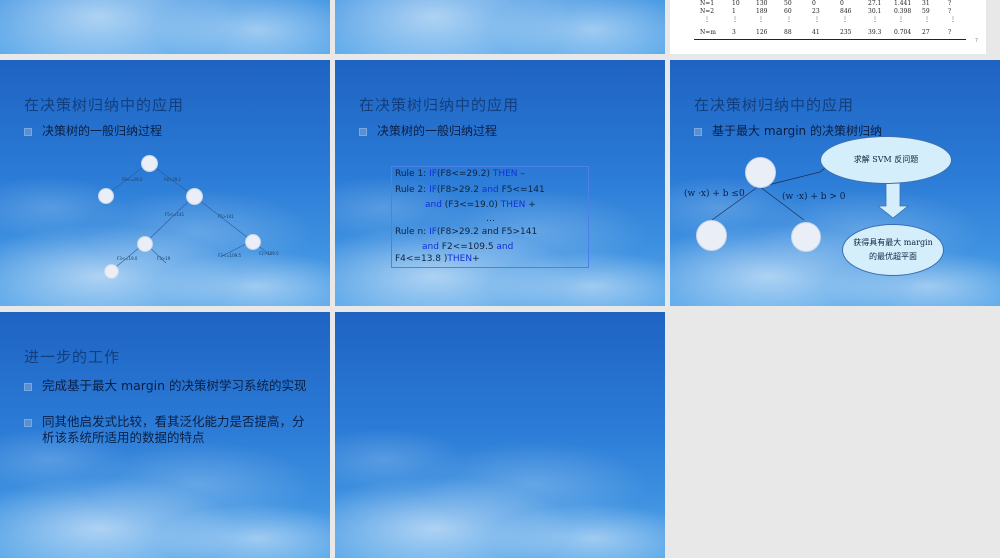  Describe the element at coordinates (169, 430) in the screenshot. I see `bullet-item: 同其他启发式比较，看其泛化能力是否提高，分析该系统所适用的数据的特点` at that location.